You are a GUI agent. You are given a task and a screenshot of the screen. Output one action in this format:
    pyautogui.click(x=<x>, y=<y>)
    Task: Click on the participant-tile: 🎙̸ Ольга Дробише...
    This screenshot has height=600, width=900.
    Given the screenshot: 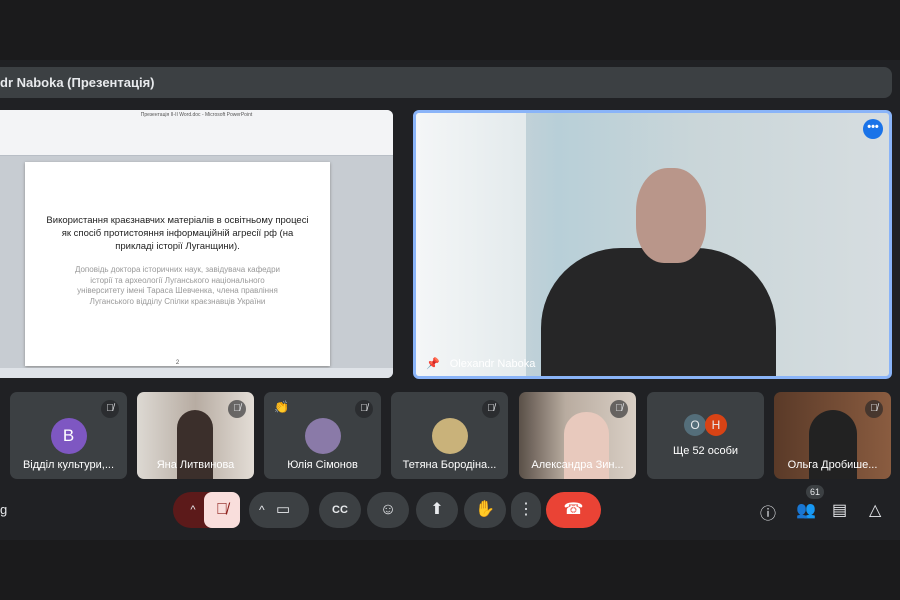 What is the action you would take?
    pyautogui.click(x=832, y=435)
    